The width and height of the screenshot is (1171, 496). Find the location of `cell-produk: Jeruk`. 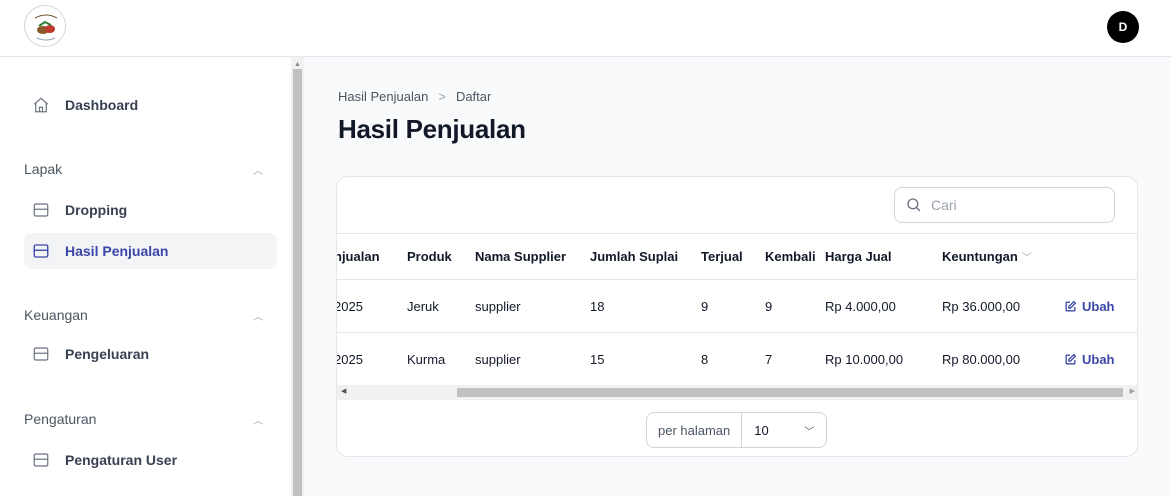

cell-produk: Jeruk is located at coordinates (423, 306).